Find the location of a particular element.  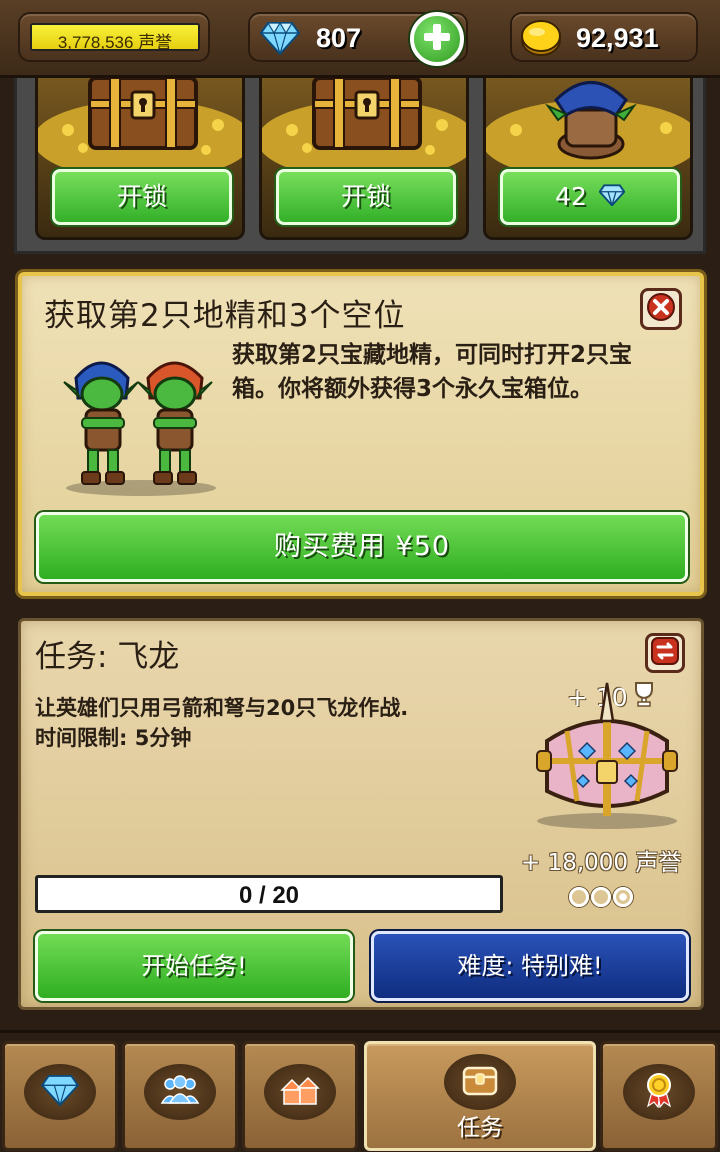

fame-text: 3,778,536 声誉 is located at coordinates (115, 39).